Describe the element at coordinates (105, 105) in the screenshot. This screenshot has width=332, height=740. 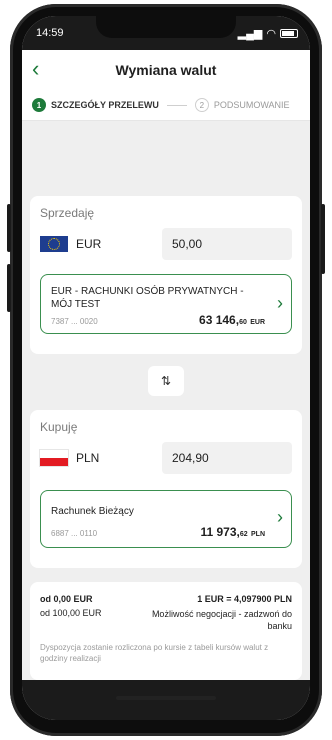
I see `step-1-label: SZCZEGÓŁY PRZELEWU` at that location.